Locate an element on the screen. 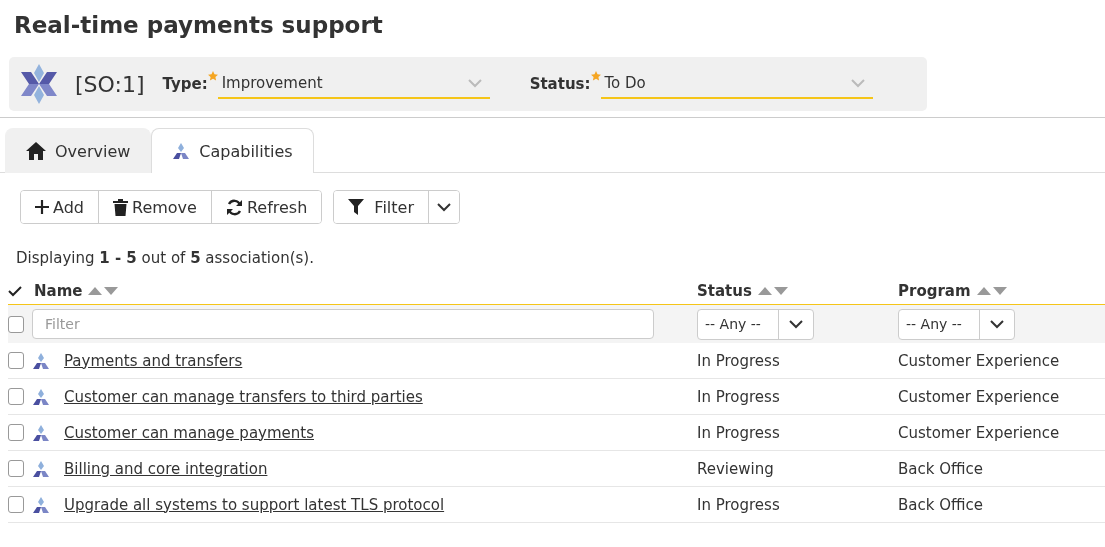 Image resolution: width=1105 pixels, height=547 pixels. check-icon is located at coordinates (15, 291).